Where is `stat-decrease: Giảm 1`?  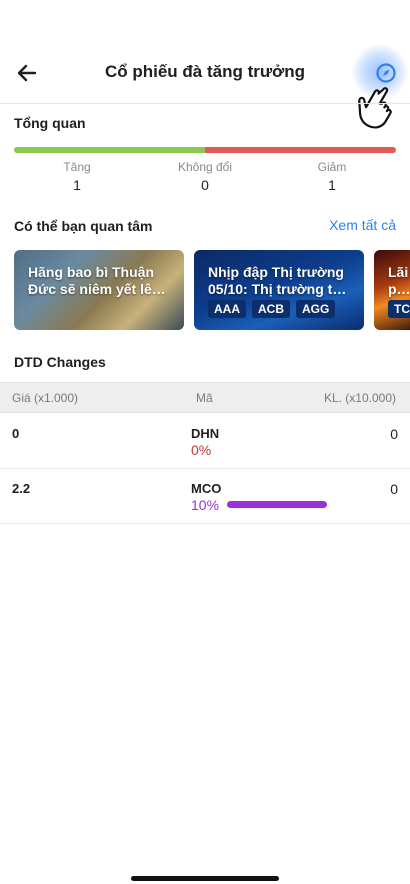 stat-decrease: Giảm 1 is located at coordinates (332, 176).